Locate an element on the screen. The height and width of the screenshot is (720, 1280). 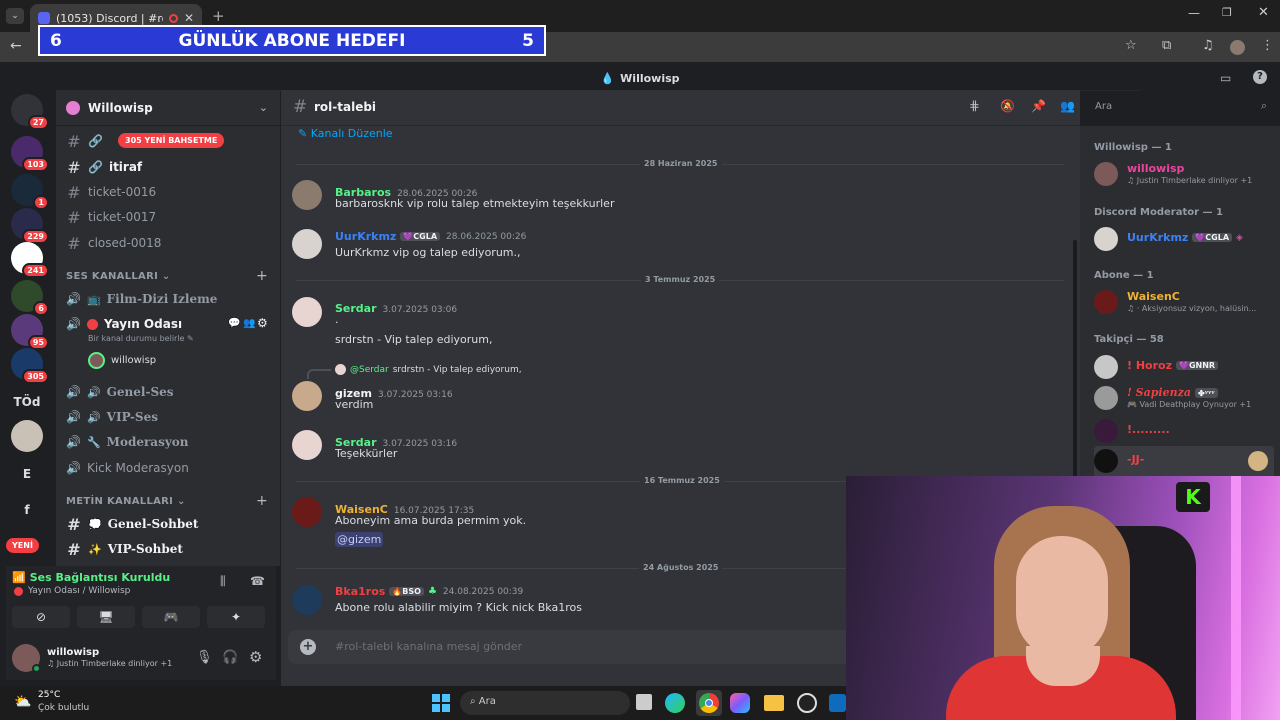
server-icon: 305 is located at coordinates (30, 366).